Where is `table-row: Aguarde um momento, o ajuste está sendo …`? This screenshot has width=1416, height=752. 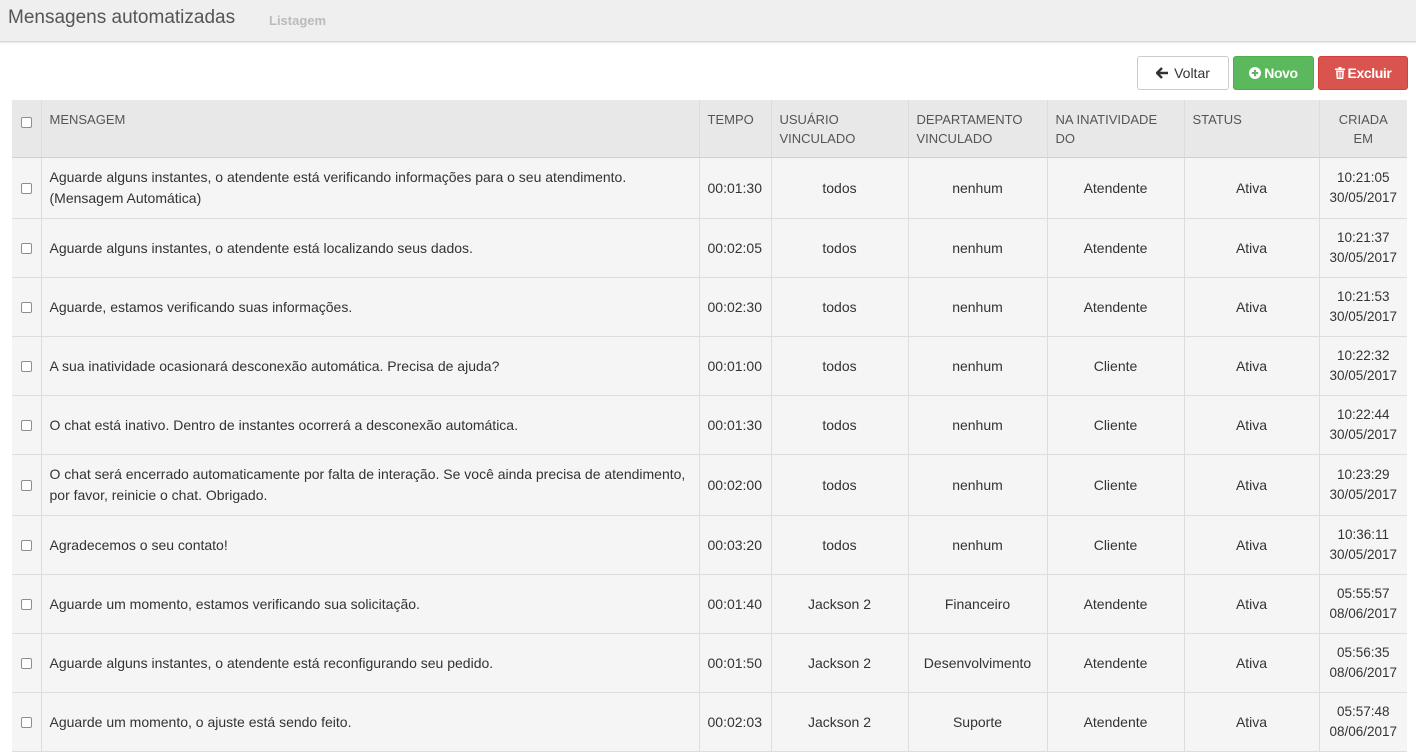
table-row: Aguarde um momento, o ajuste está sendo … is located at coordinates (709, 722).